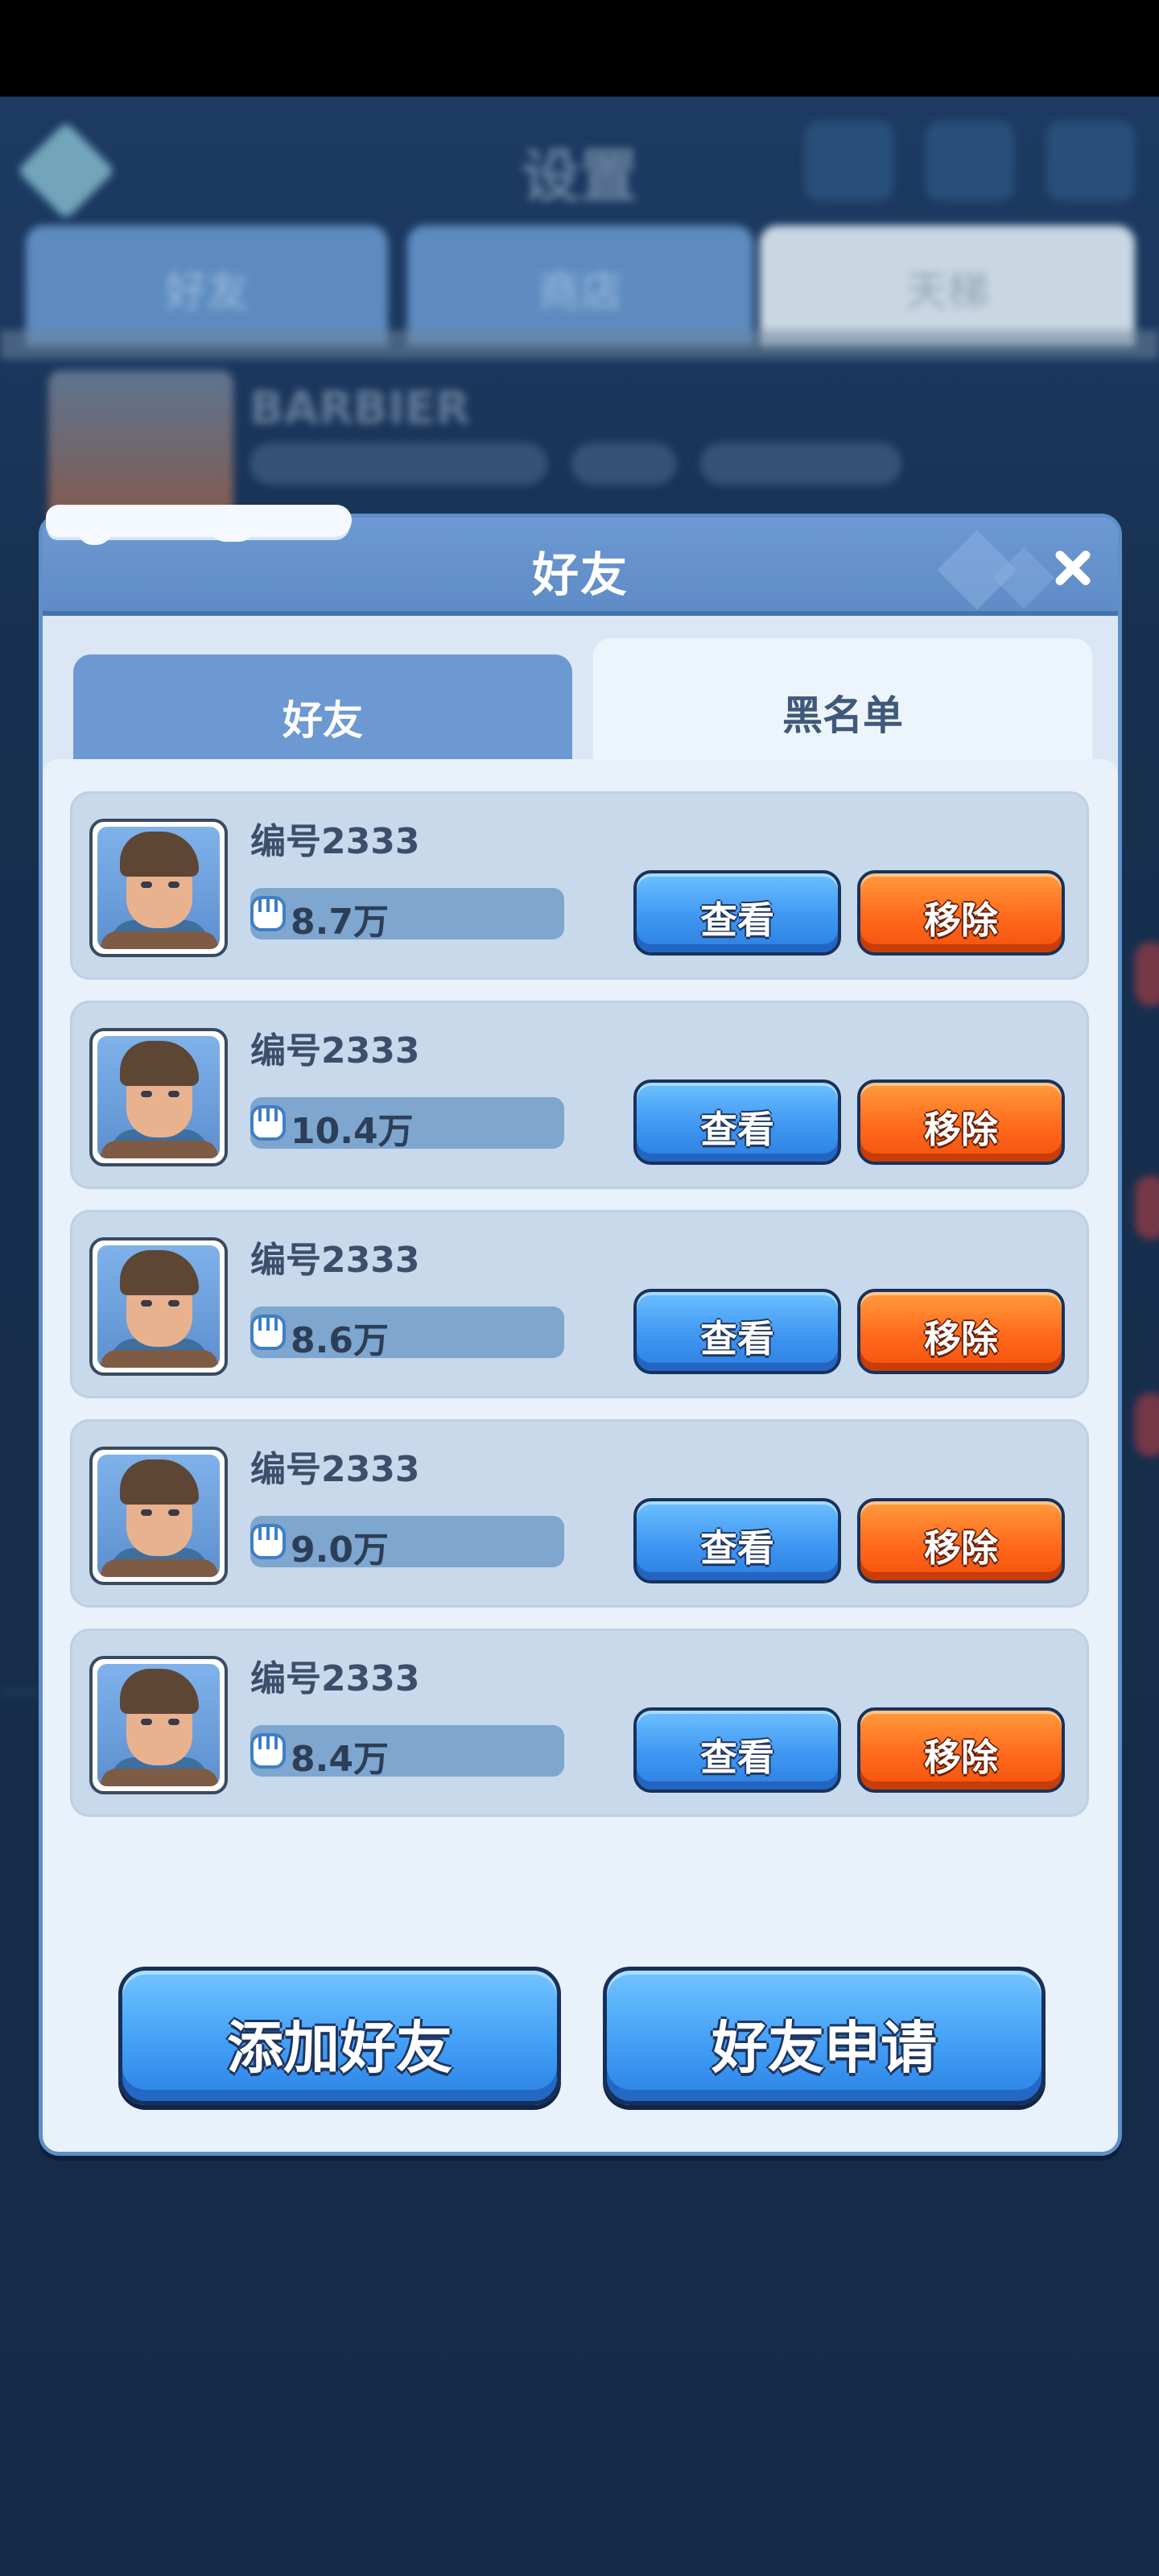  I want to click on background-tab: 好友, so click(207, 285).